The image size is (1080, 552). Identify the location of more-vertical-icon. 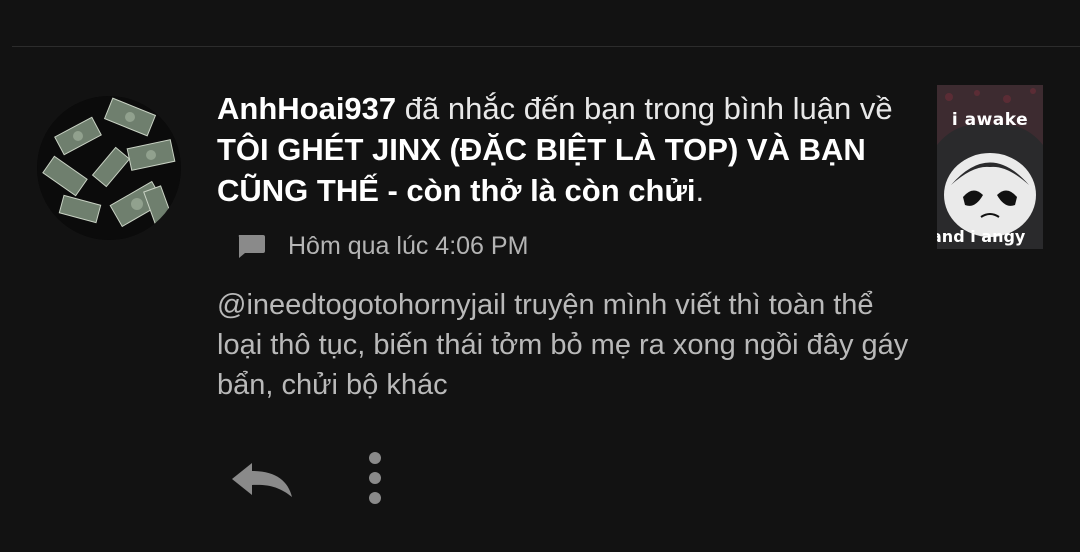
(375, 478).